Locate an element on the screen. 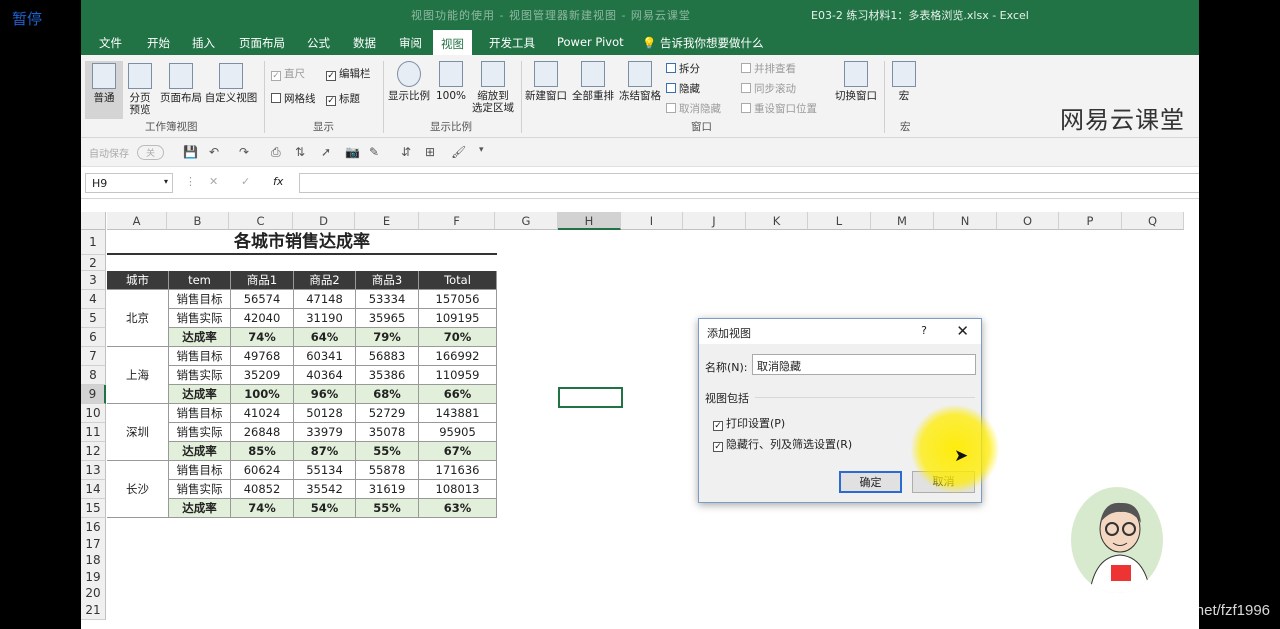 This screenshot has height=629, width=1280. city-cell: 深圳 is located at coordinates (138, 432).